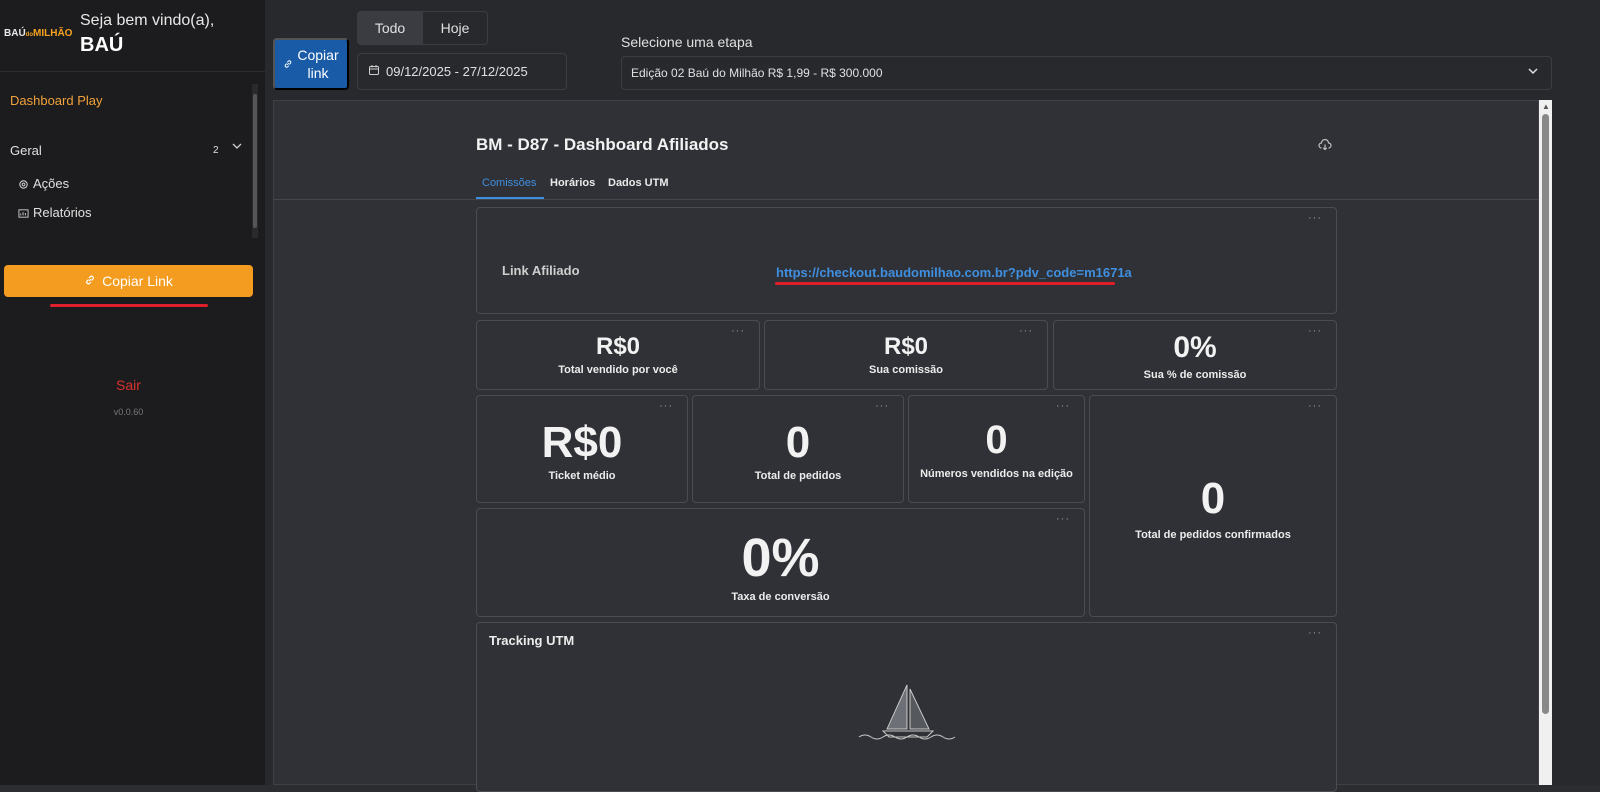 Image resolution: width=1600 pixels, height=792 pixels. I want to click on date-range-value: 09/12/2025 - 27/12/2025, so click(457, 71).